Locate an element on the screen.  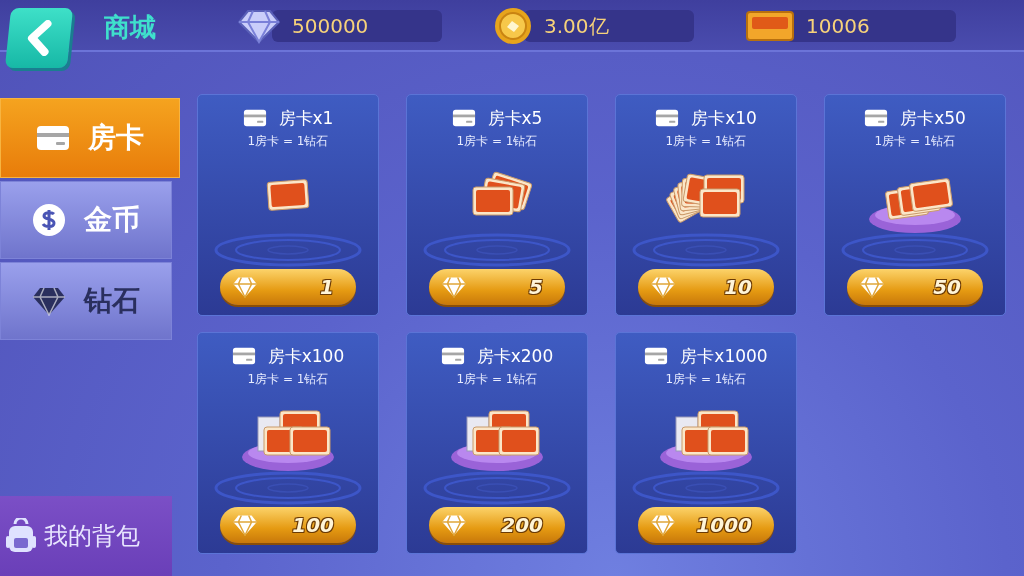
price-button: 100 is located at coordinates (288, 525).